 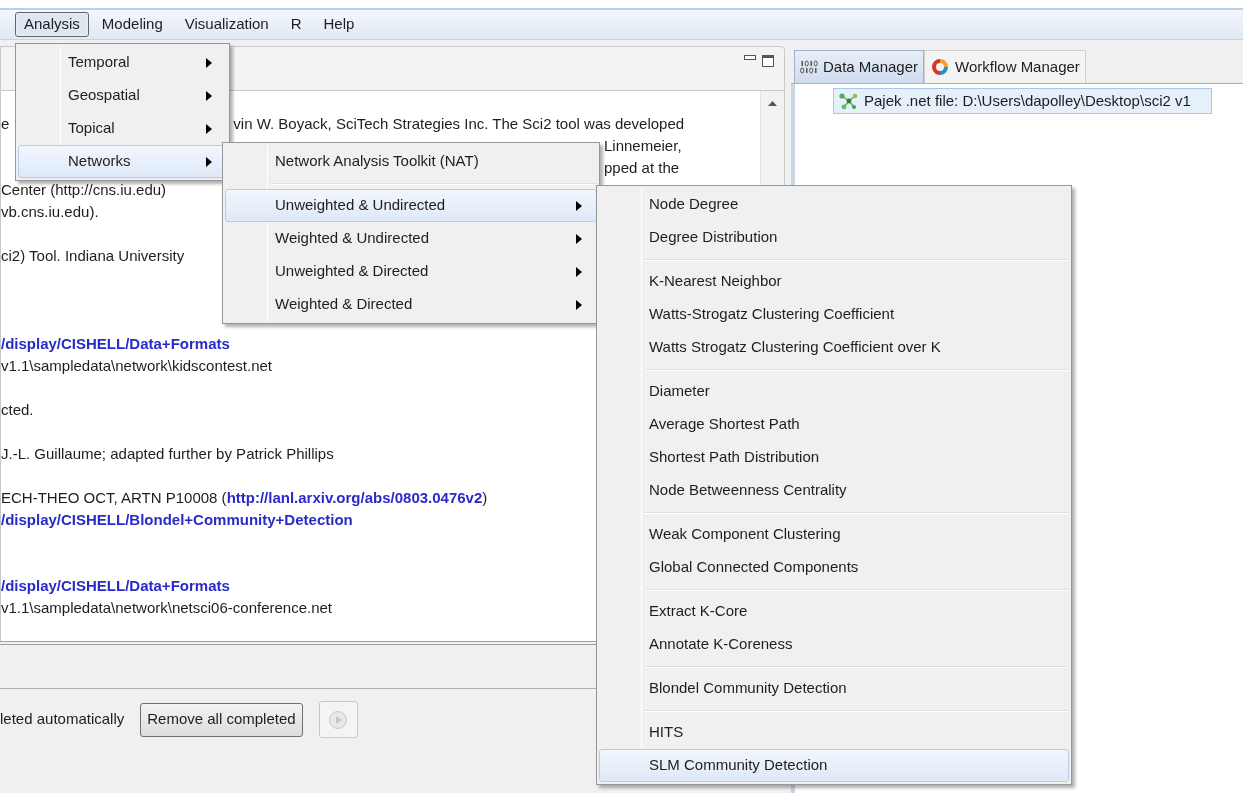 I want to click on console-text: J.-L. Guillaume; adapted further by Patrick Phillips, so click(x=167, y=454).